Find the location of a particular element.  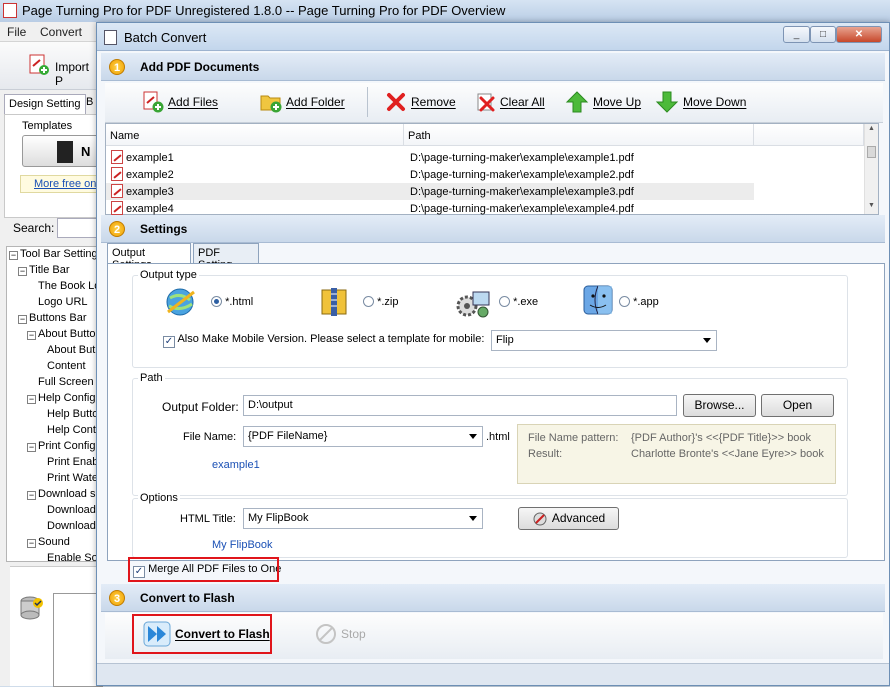

book-icon is located at coordinates (65, 152).